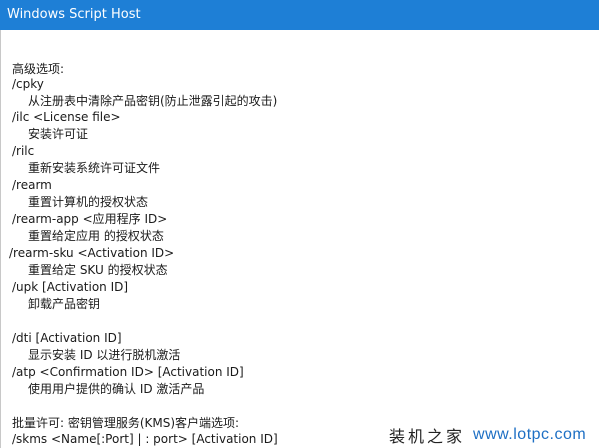 The image size is (599, 448). Describe the element at coordinates (90, 219) in the screenshot. I see `text-line: /rearm-app <应用程序 ID>` at that location.